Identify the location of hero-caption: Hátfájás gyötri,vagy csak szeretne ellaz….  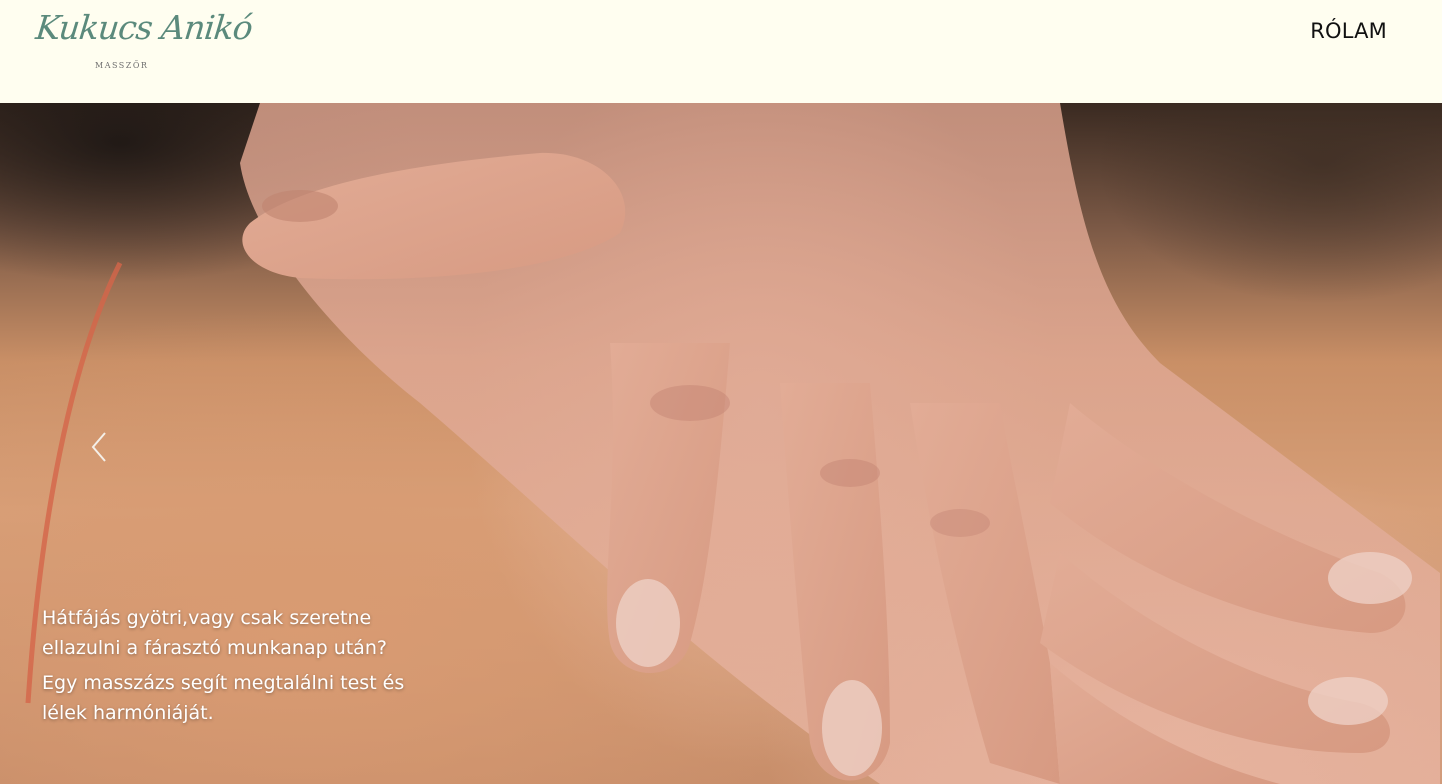
(242, 665).